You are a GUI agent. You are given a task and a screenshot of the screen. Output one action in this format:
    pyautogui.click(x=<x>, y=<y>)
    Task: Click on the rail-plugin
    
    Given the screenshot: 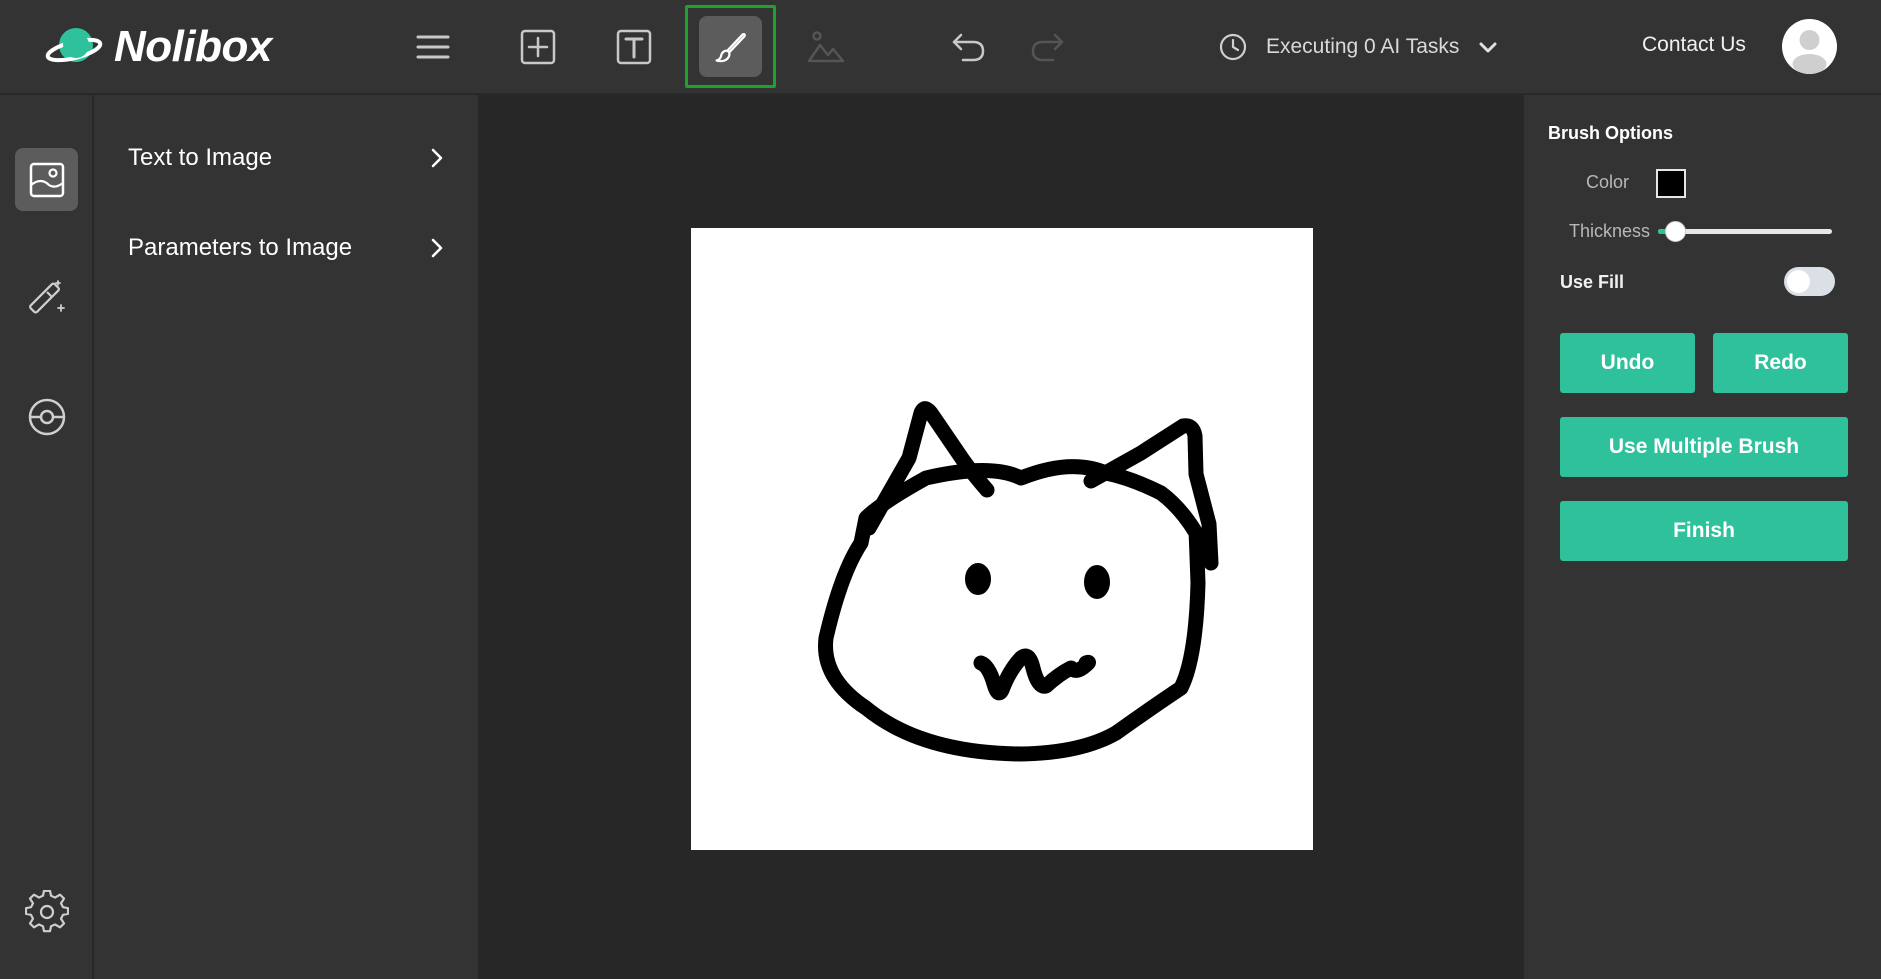 What is the action you would take?
    pyautogui.click(x=46, y=416)
    